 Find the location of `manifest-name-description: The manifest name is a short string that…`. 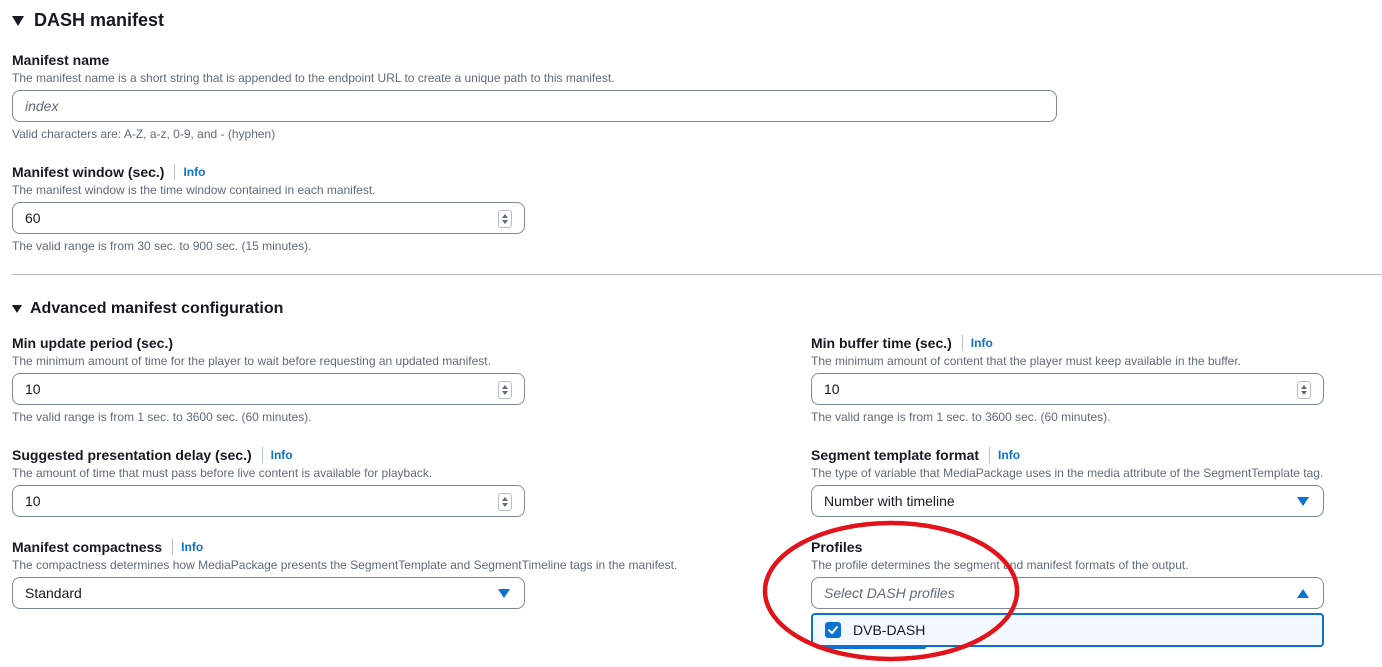

manifest-name-description: The manifest name is a short string that… is located at coordinates (313, 78).